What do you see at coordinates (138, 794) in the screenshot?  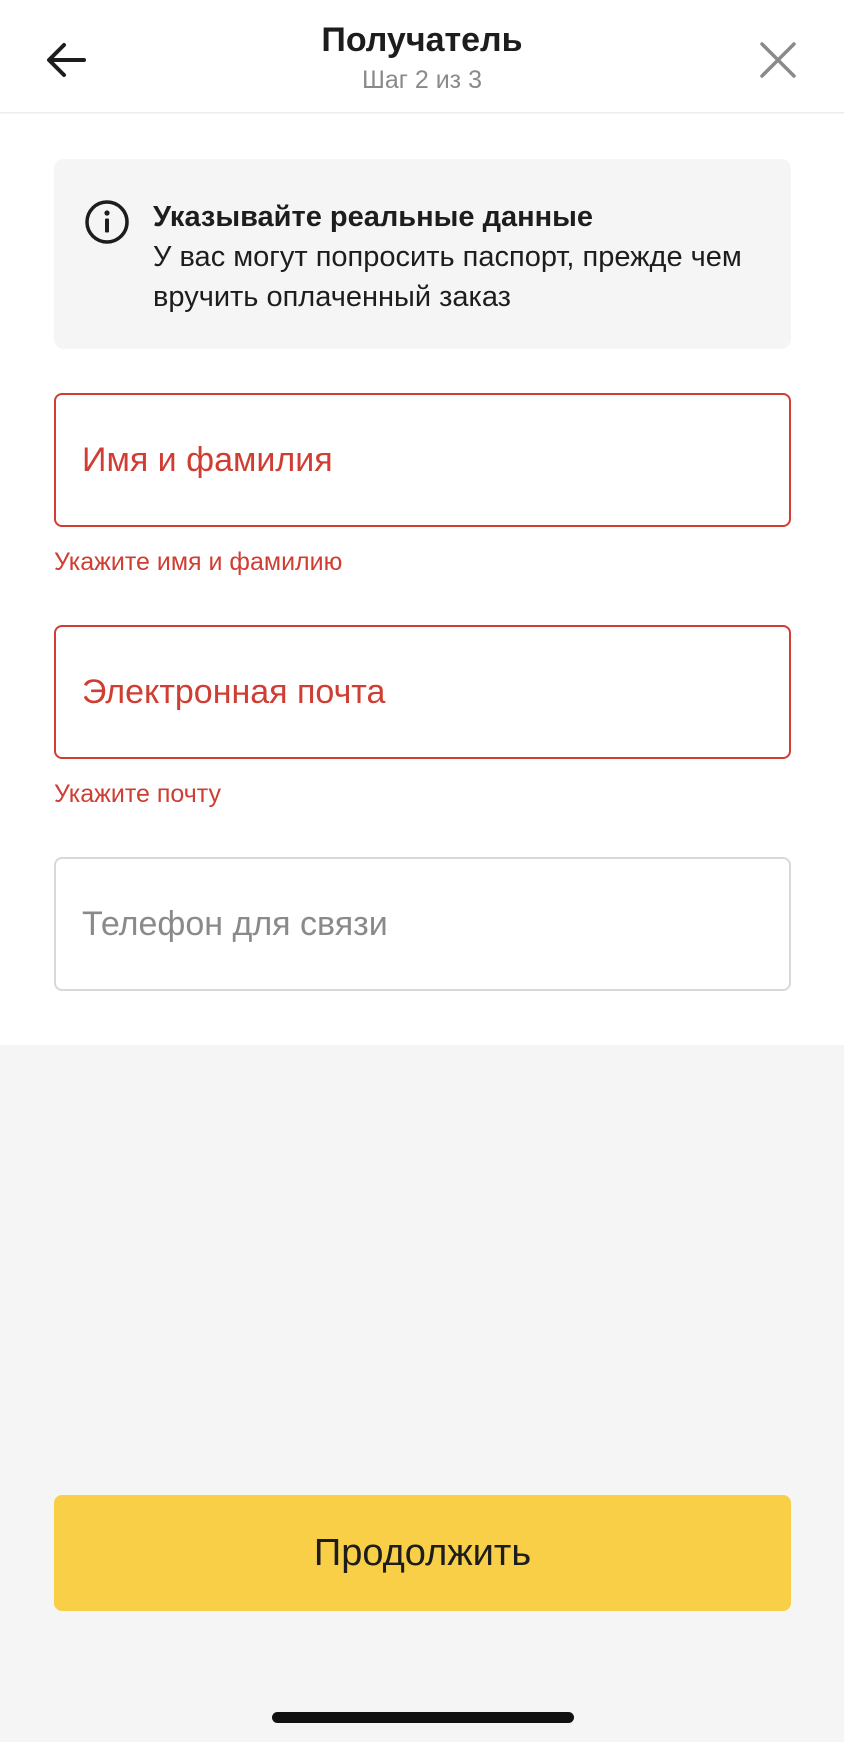 I see `email-error-message: Укажите почту` at bounding box center [138, 794].